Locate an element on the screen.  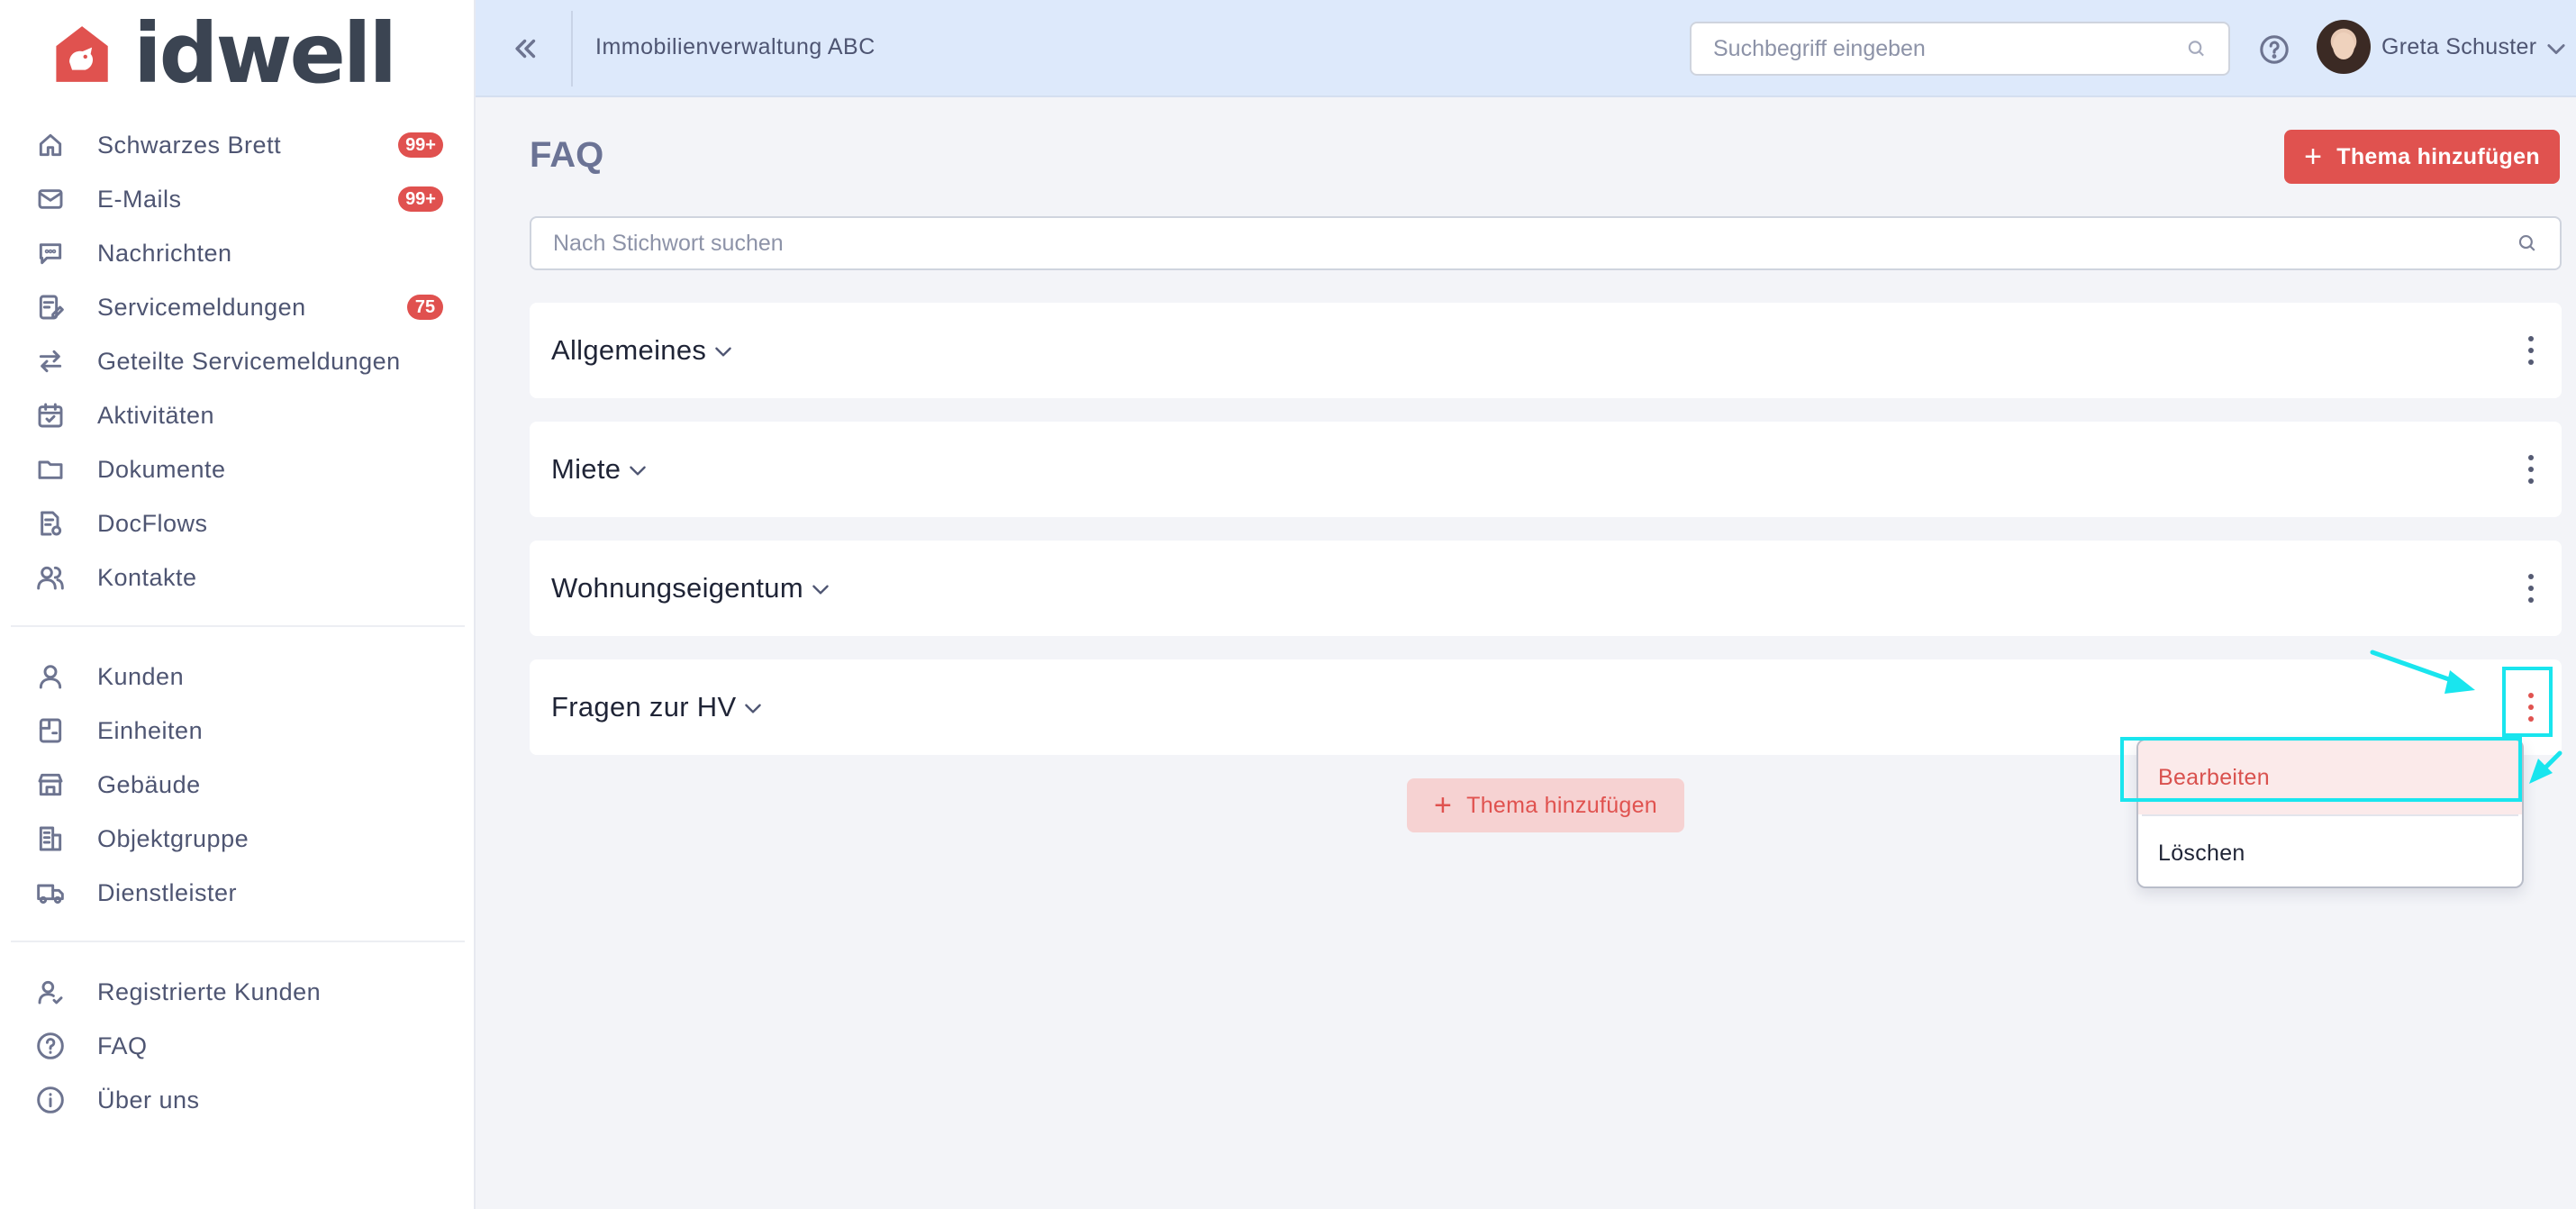
organization-name: Immobilienverwaltung ABC is located at coordinates (735, 46).